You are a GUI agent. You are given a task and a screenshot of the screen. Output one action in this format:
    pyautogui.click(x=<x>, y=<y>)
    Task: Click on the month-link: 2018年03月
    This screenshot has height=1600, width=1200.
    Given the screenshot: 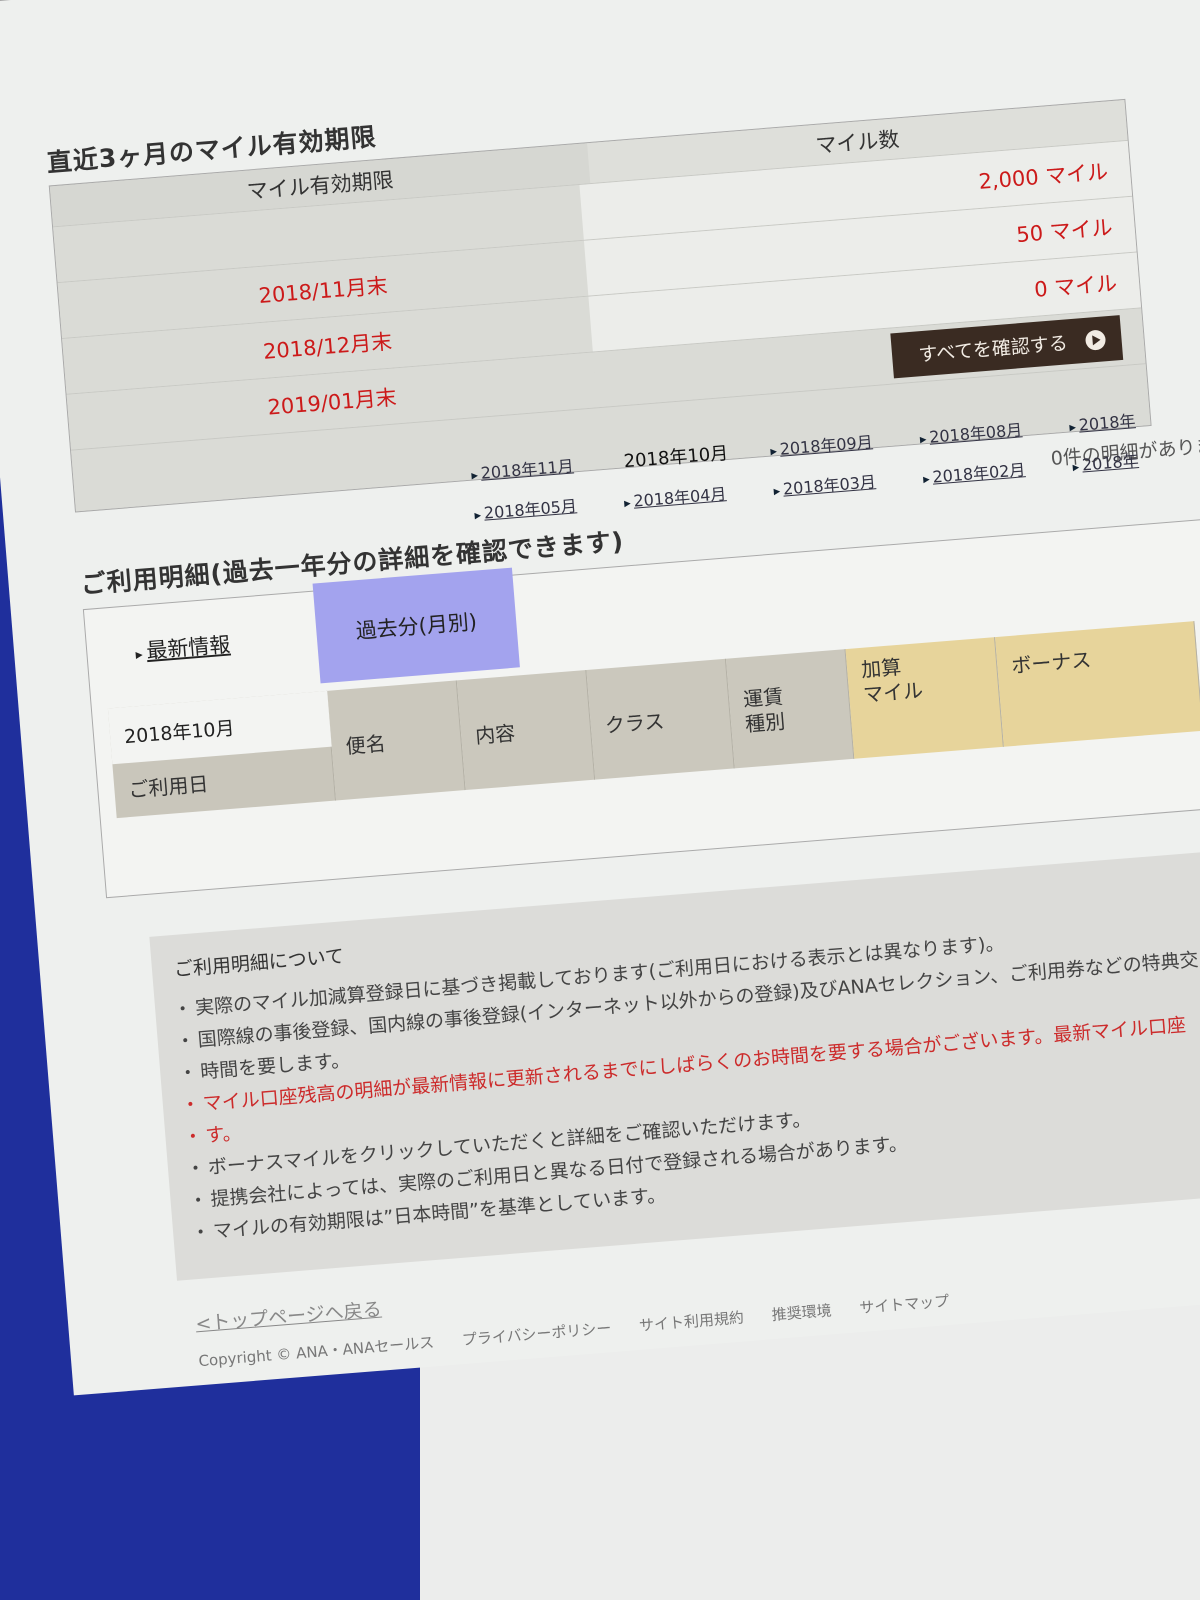 What is the action you would take?
    pyautogui.click(x=847, y=482)
    